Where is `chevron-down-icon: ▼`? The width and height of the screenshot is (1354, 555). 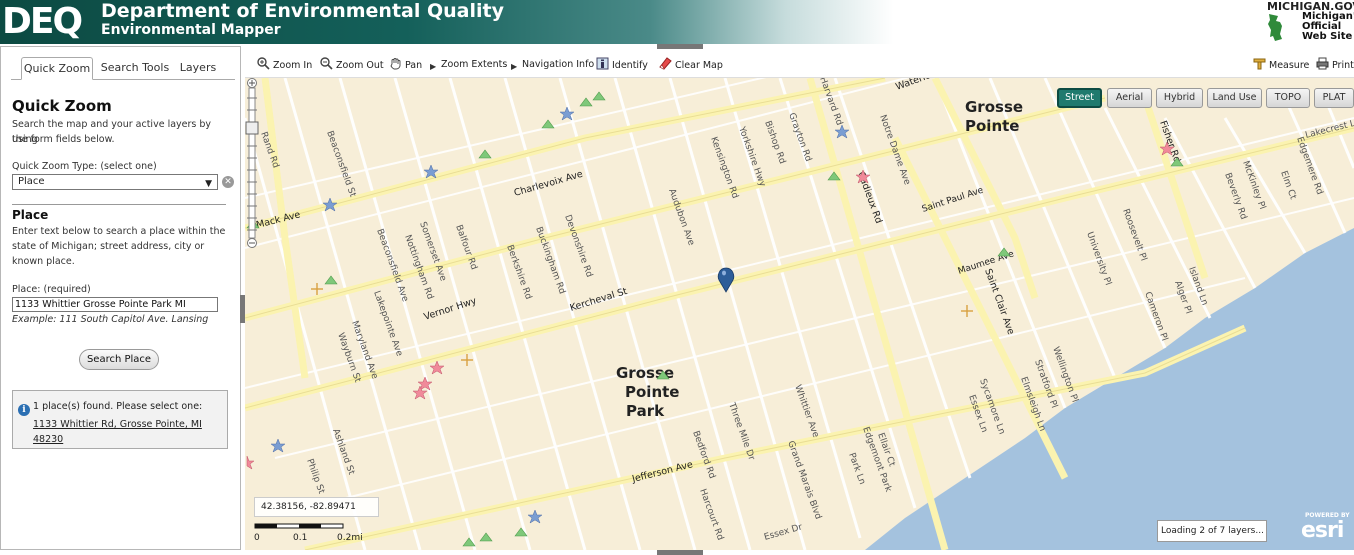 chevron-down-icon: ▼ is located at coordinates (208, 184).